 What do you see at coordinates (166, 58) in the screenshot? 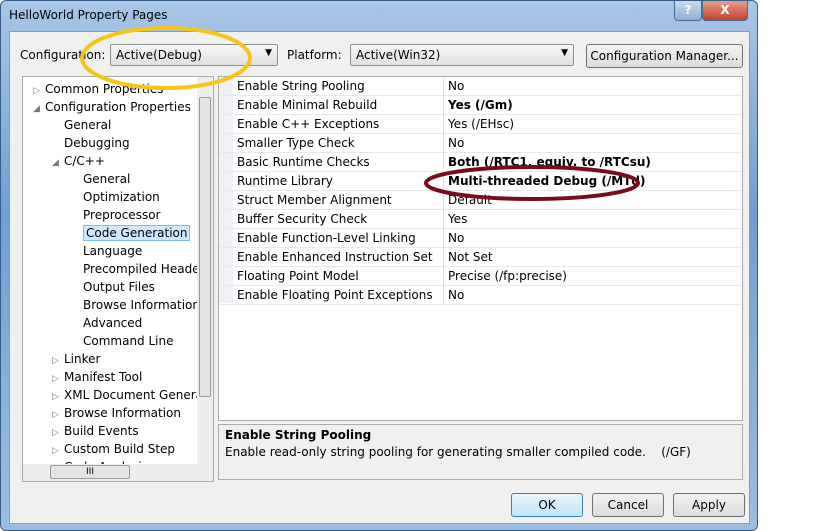
I see `yellow-highlight-ellipse` at bounding box center [166, 58].